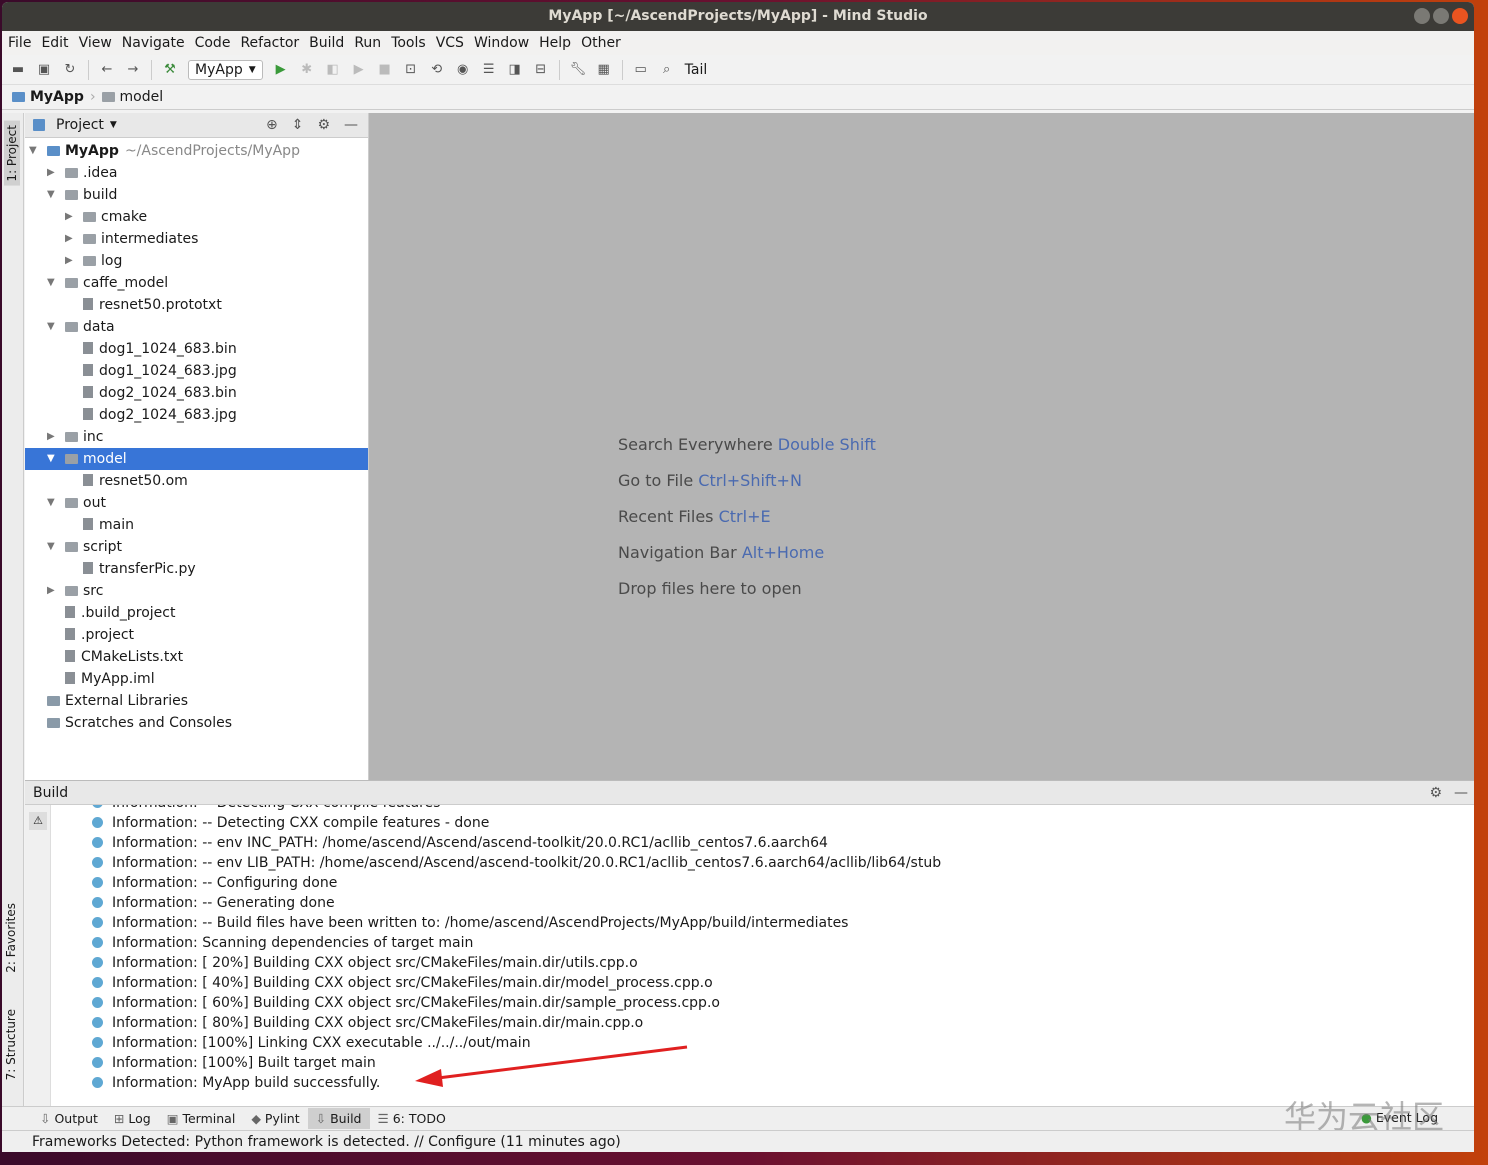 The image size is (1488, 1165). What do you see at coordinates (196, 217) in the screenshot?
I see `tree-item: ▶ cmake` at bounding box center [196, 217].